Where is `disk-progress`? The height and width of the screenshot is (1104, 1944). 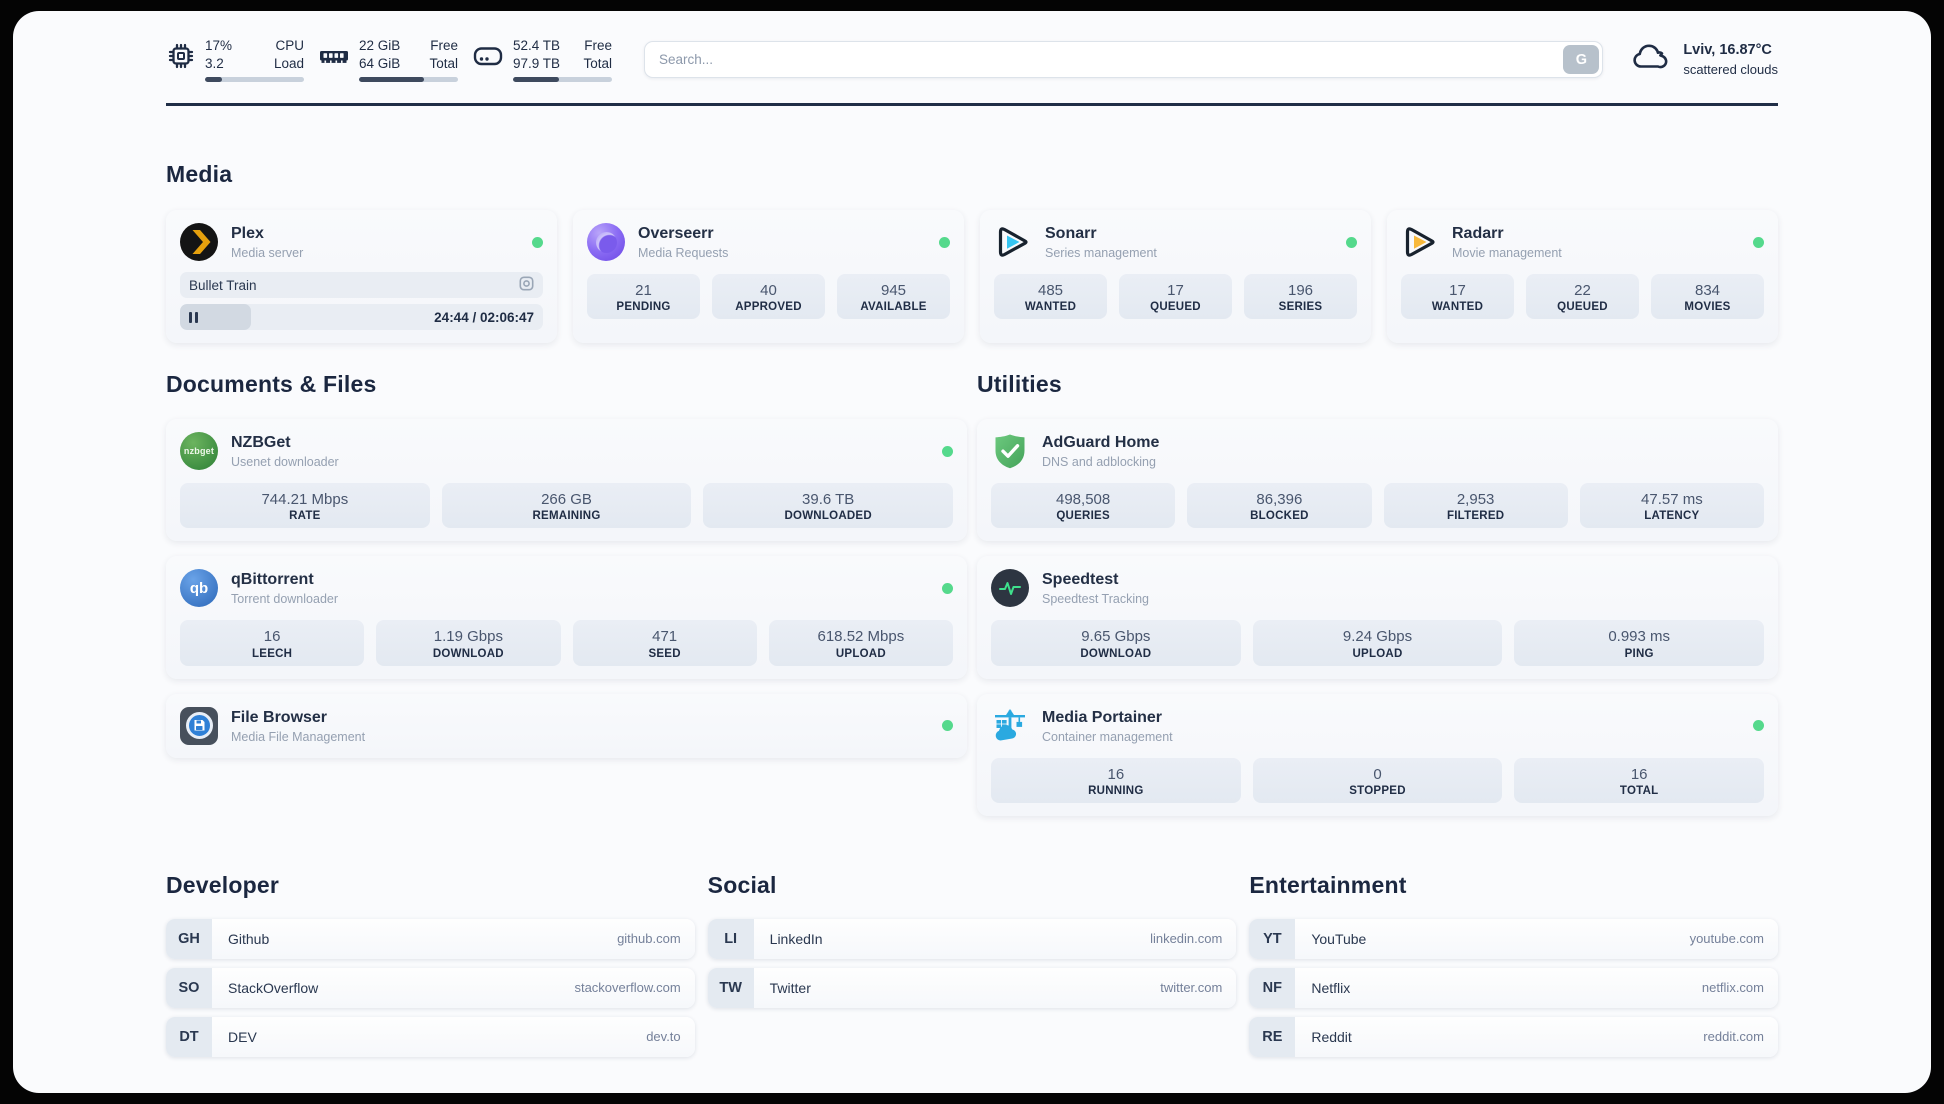
disk-progress is located at coordinates (562, 80).